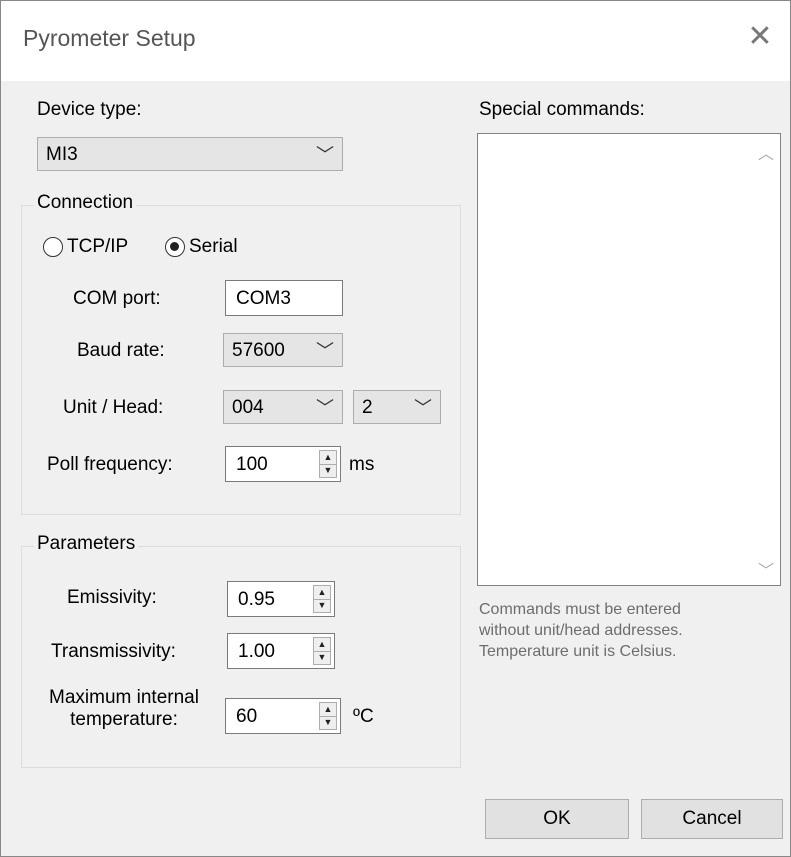  I want to click on max-temp-value: 60, so click(247, 716).